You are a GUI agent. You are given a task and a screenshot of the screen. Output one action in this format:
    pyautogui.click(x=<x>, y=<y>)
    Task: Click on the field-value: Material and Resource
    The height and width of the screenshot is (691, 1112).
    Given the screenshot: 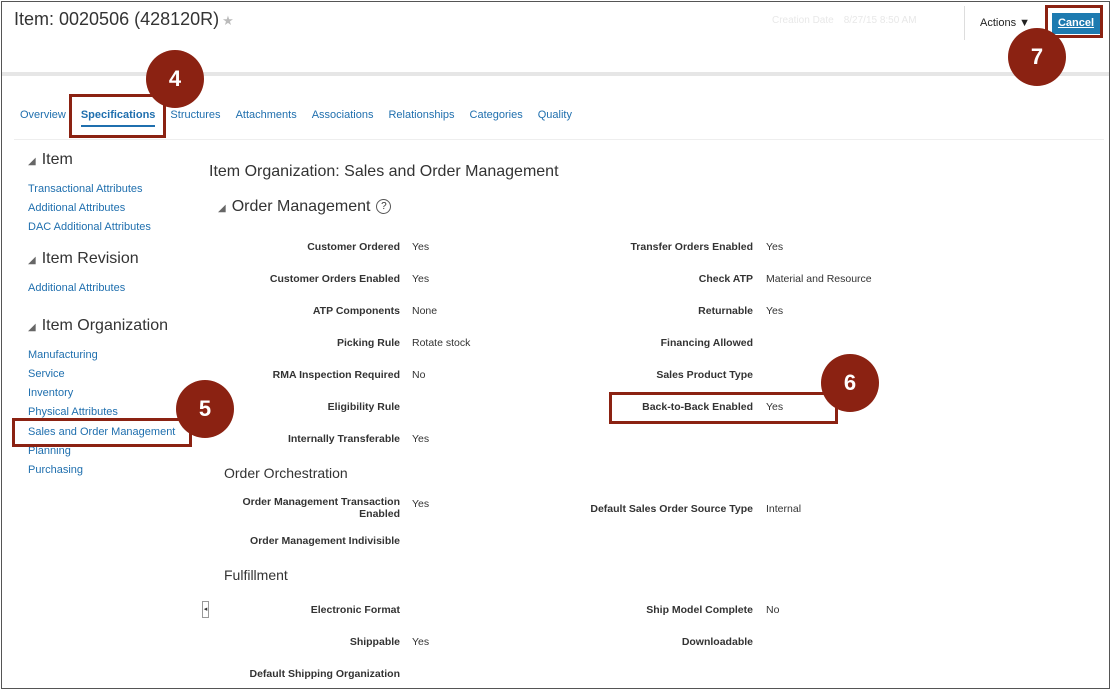 What is the action you would take?
    pyautogui.click(x=819, y=279)
    